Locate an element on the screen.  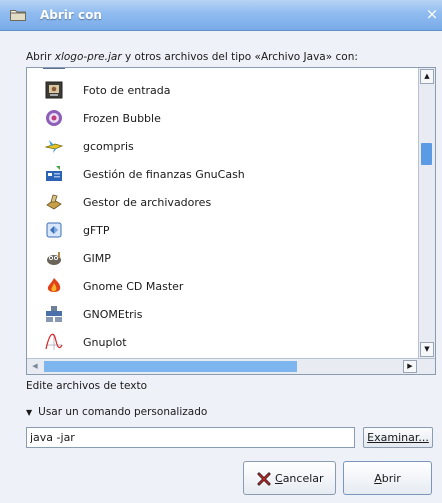
app-item-gestor-de-archivadores: Gestor de archivadores is located at coordinates (222, 202).